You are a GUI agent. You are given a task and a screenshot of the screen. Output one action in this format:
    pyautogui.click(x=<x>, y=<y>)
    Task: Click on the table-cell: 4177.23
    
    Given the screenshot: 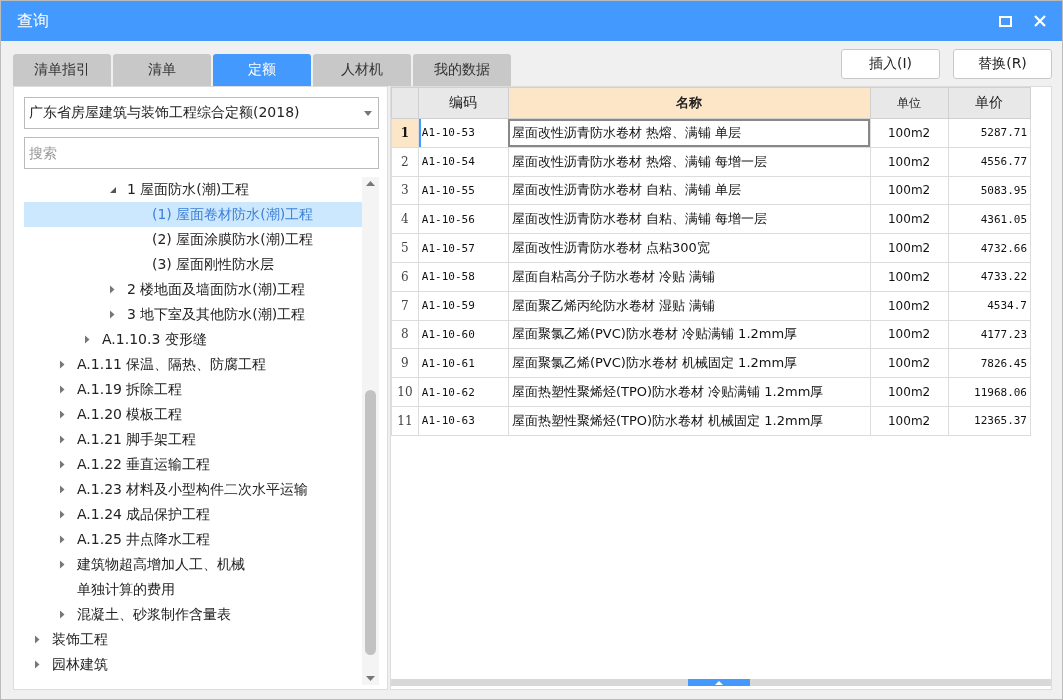 What is the action you would take?
    pyautogui.click(x=989, y=334)
    